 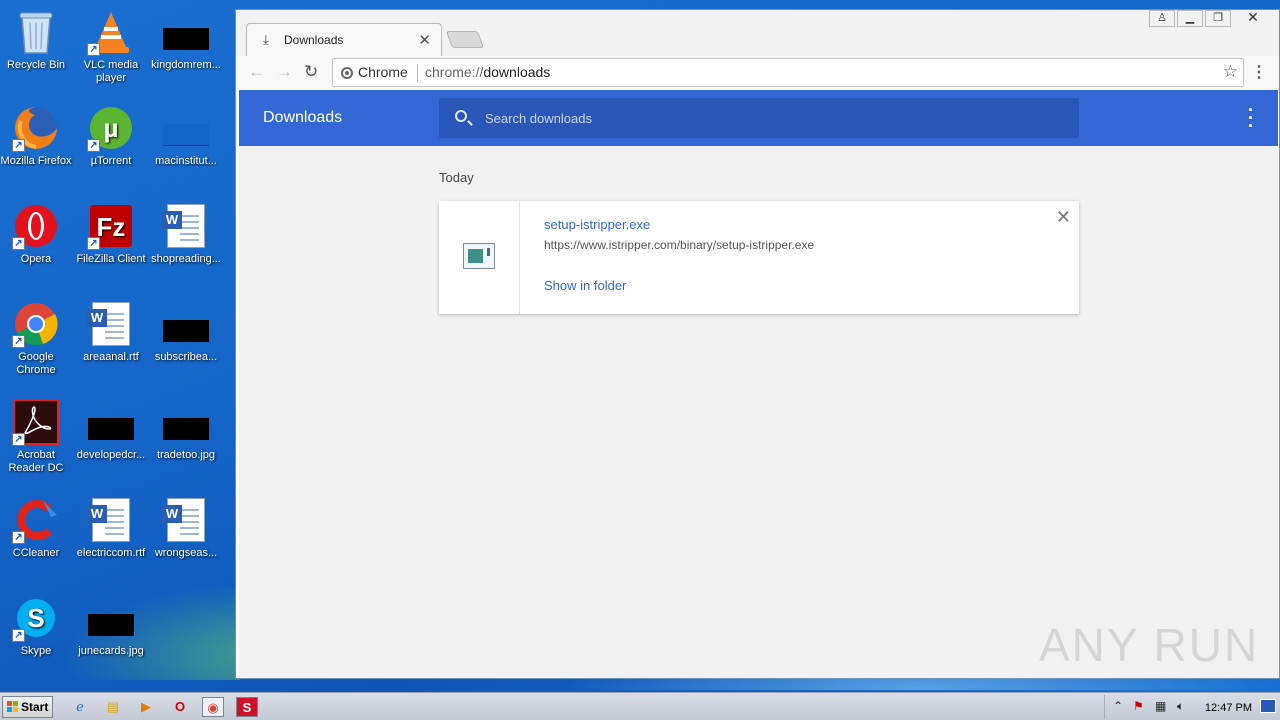 What do you see at coordinates (757, 33) in the screenshot?
I see `title-bar: ⤓ Downloads ✕ ♙ ▁ ❐ ✕` at bounding box center [757, 33].